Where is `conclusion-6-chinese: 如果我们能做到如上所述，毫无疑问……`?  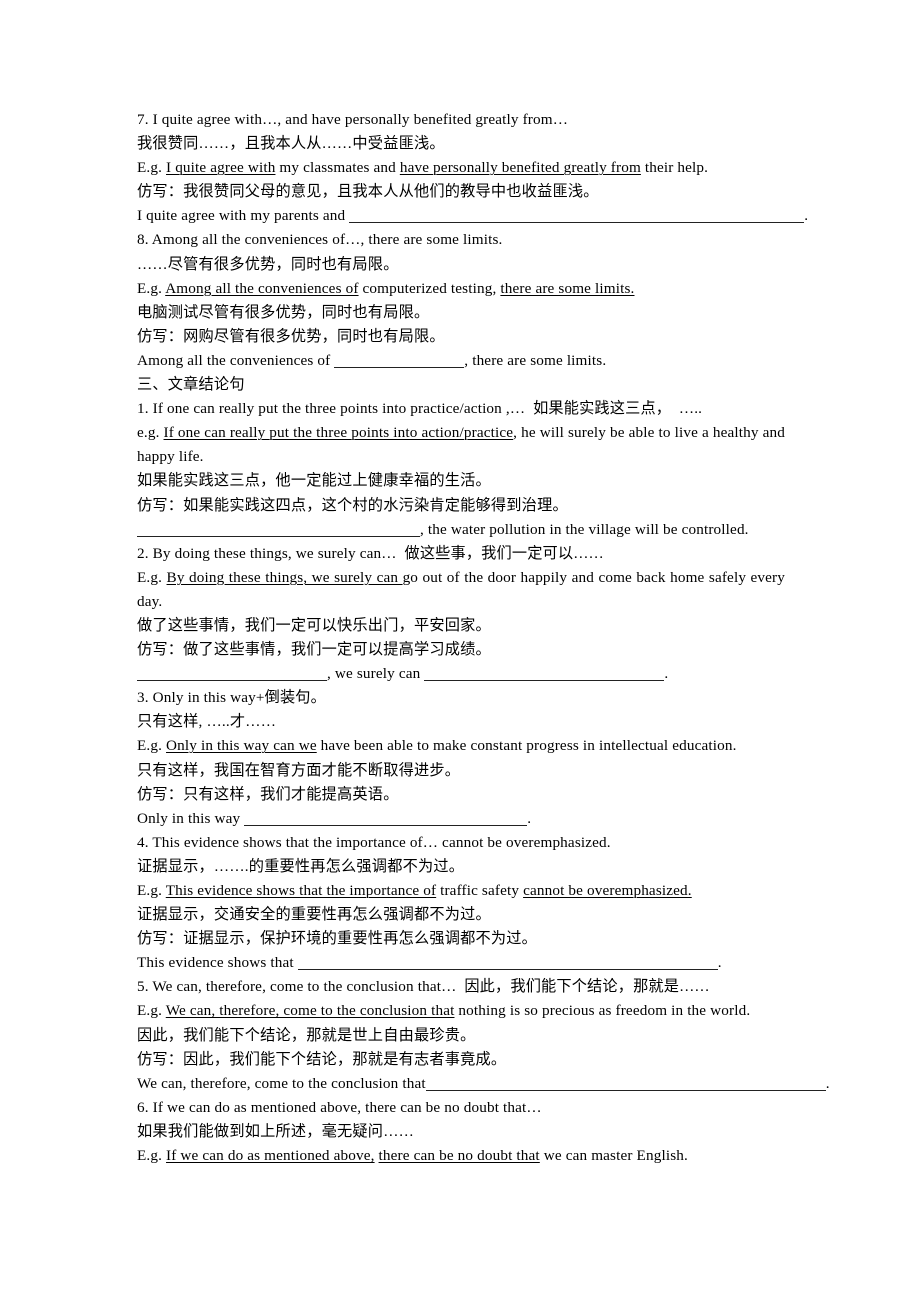
conclusion-6-chinese: 如果我们能做到如上所述，毫无疑问…… is located at coordinates (275, 1131).